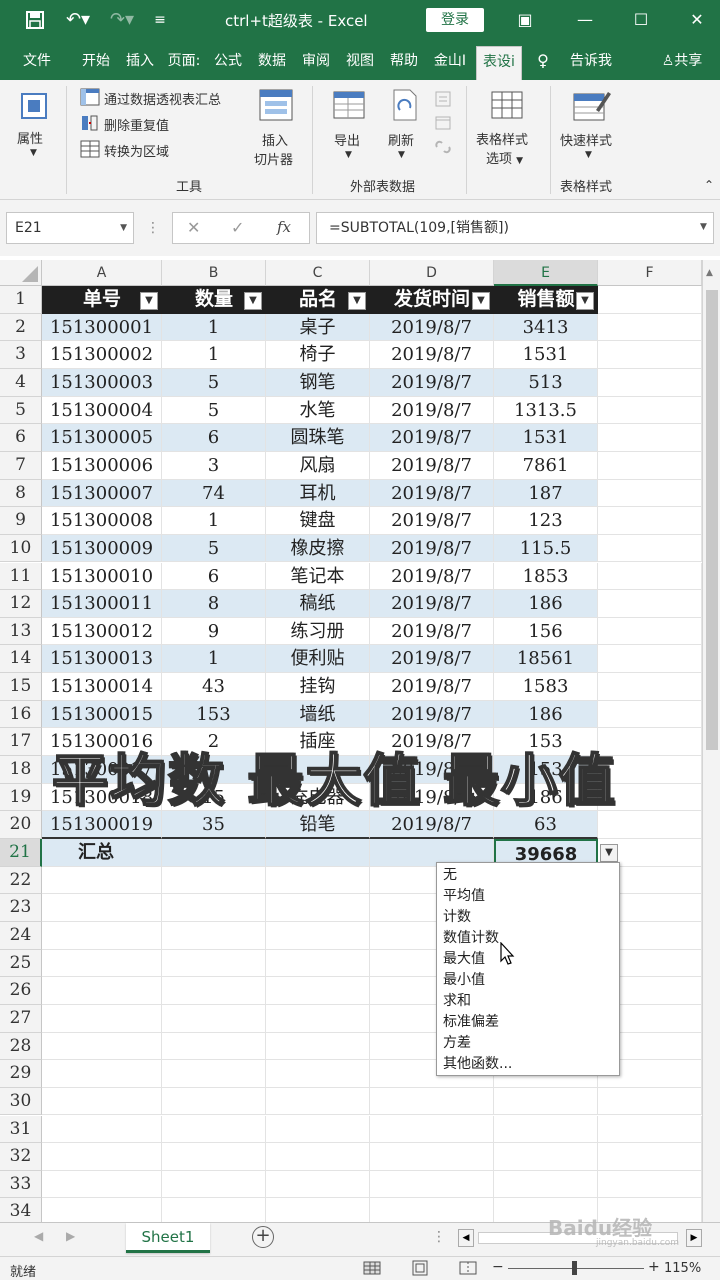 The width and height of the screenshot is (720, 1280). What do you see at coordinates (153, 228) in the screenshot?
I see `more-icon: ⋮` at bounding box center [153, 228].